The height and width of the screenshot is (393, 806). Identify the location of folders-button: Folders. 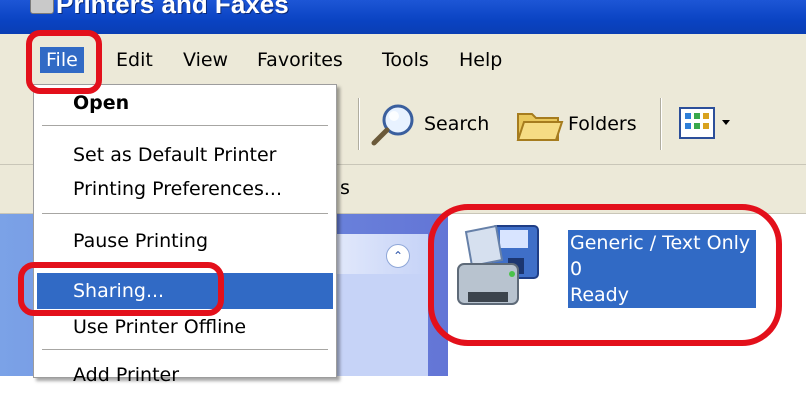
(575, 124).